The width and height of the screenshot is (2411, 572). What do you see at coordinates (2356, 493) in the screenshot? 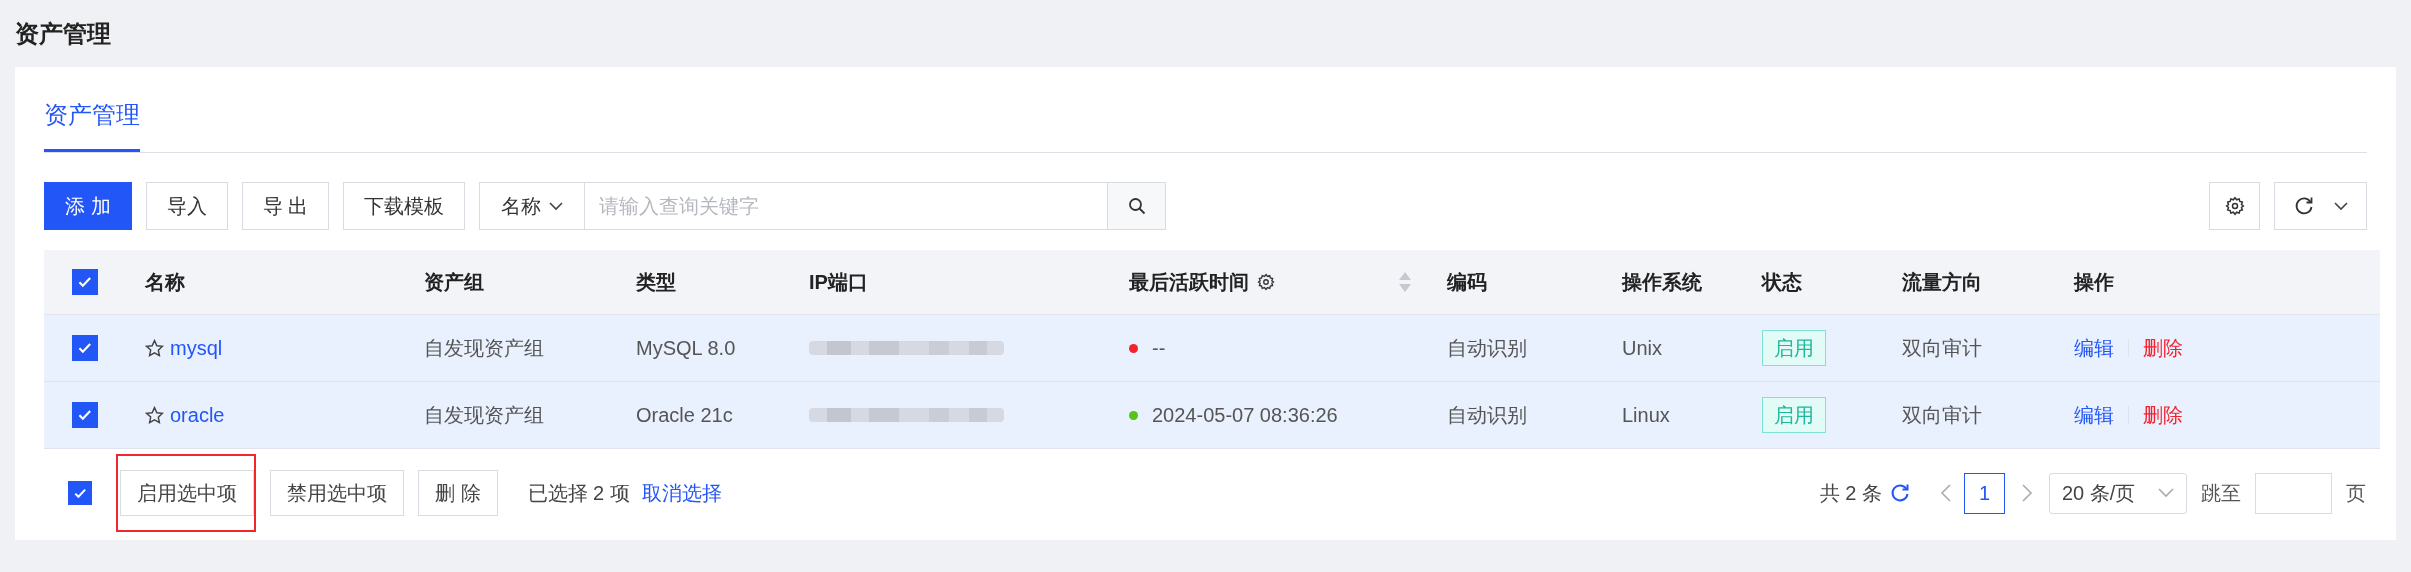
I see `page-suffix: 页` at bounding box center [2356, 493].